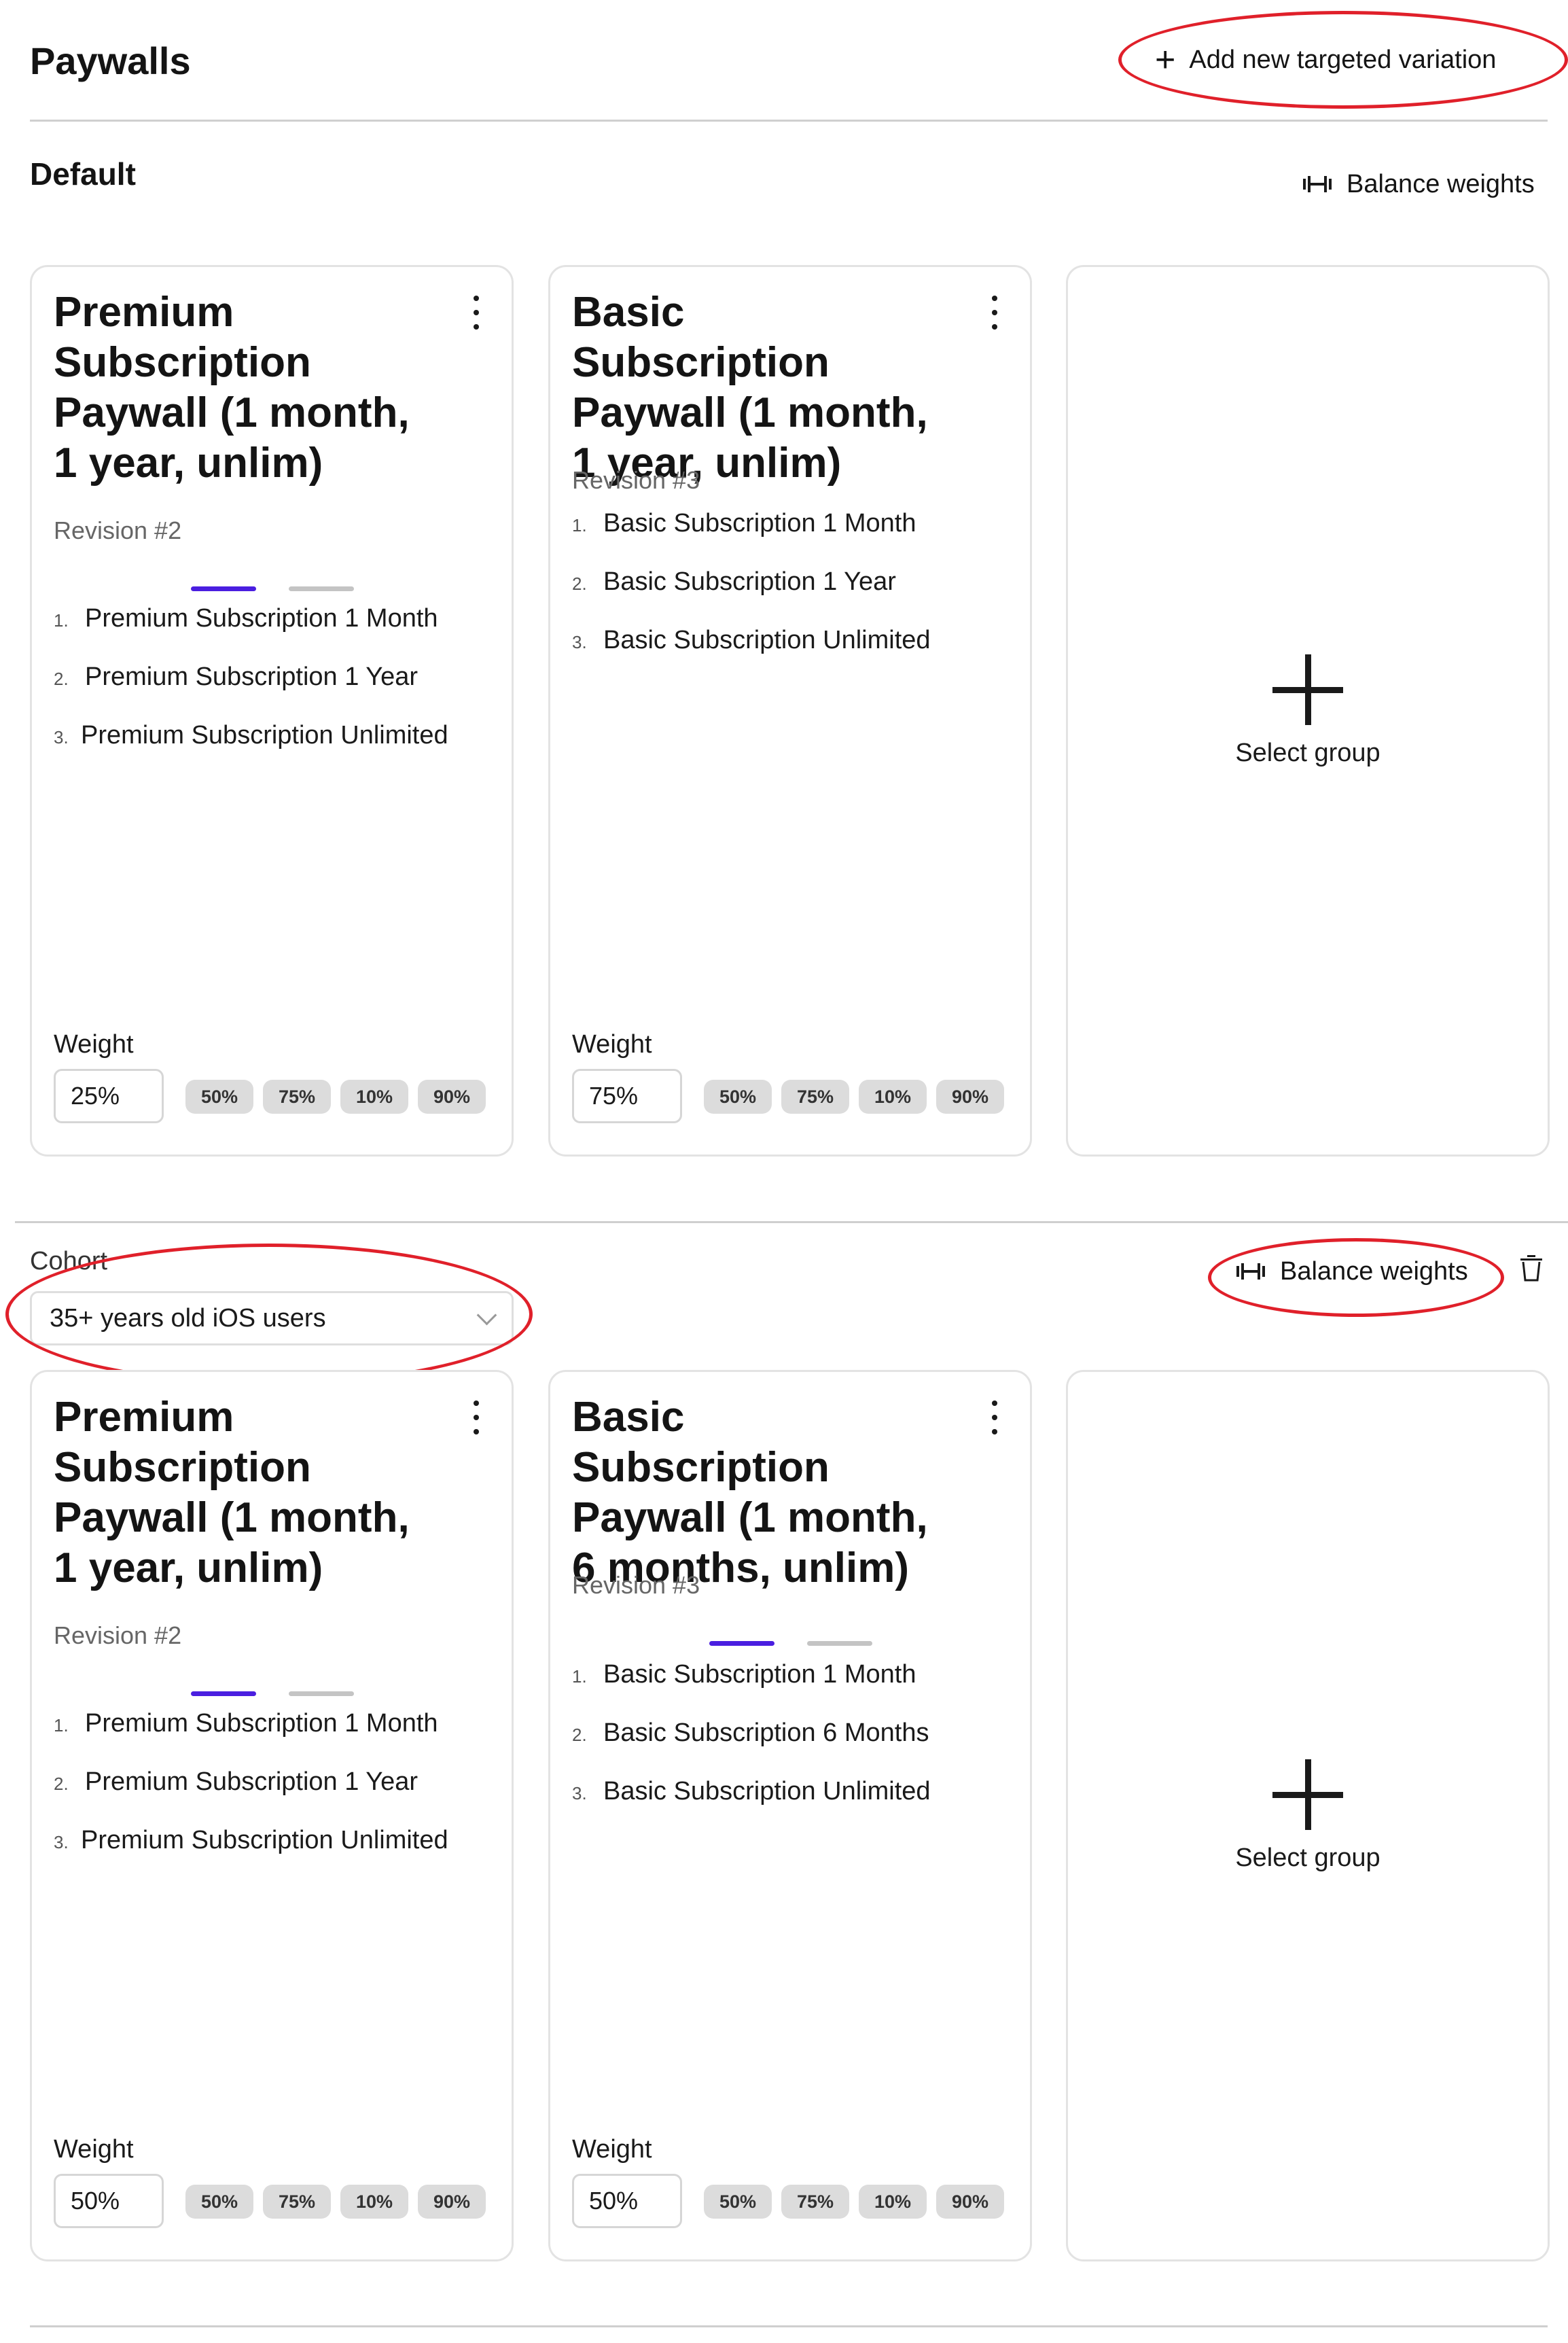  I want to click on add-targeted-variation-label: Add new targeted variation, so click(1343, 59).